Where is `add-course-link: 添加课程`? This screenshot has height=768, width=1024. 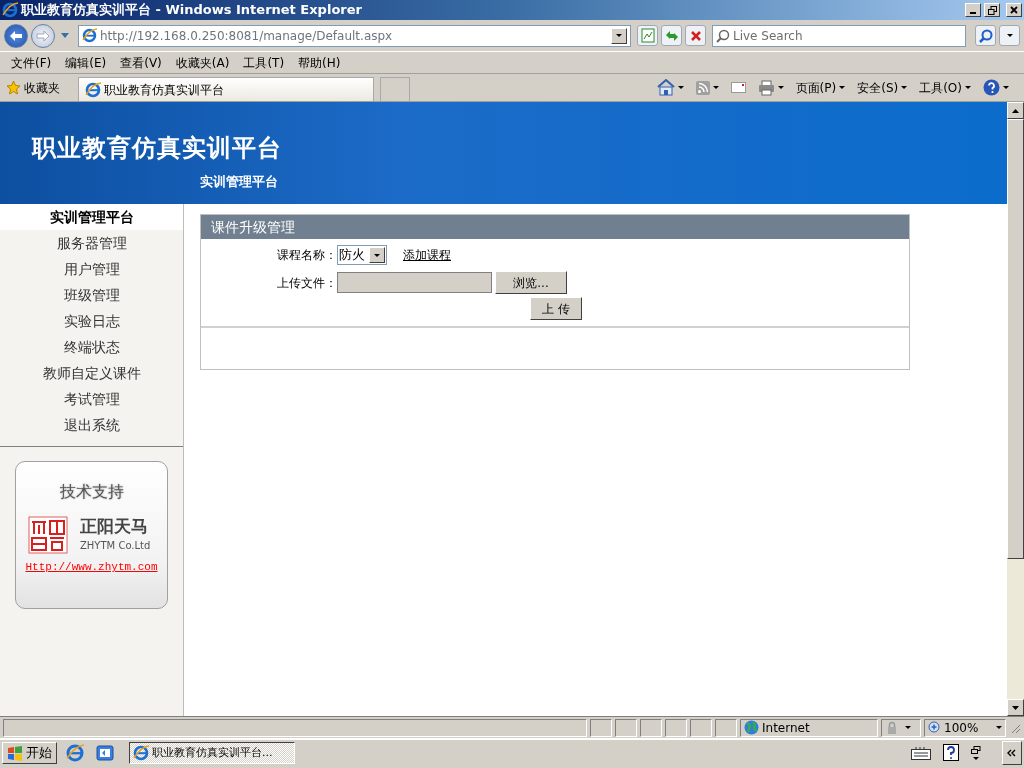
add-course-link: 添加课程 is located at coordinates (427, 255).